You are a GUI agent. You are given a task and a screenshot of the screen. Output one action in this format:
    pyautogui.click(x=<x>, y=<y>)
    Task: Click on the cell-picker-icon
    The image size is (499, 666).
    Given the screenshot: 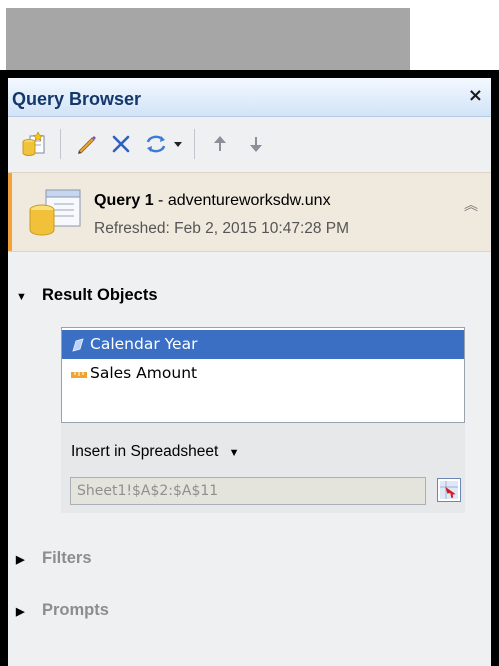 What is the action you would take?
    pyautogui.click(x=449, y=490)
    